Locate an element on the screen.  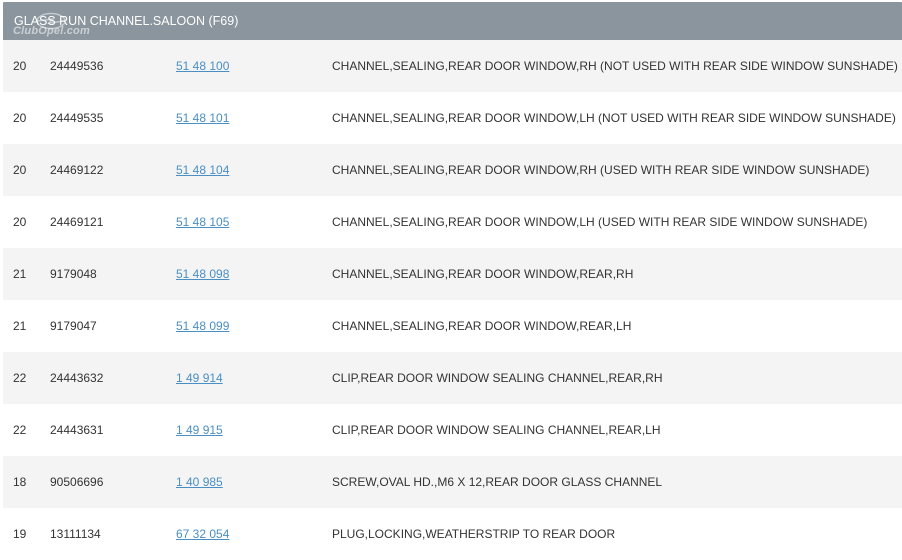
part-number: 24443632 is located at coordinates (77, 378).